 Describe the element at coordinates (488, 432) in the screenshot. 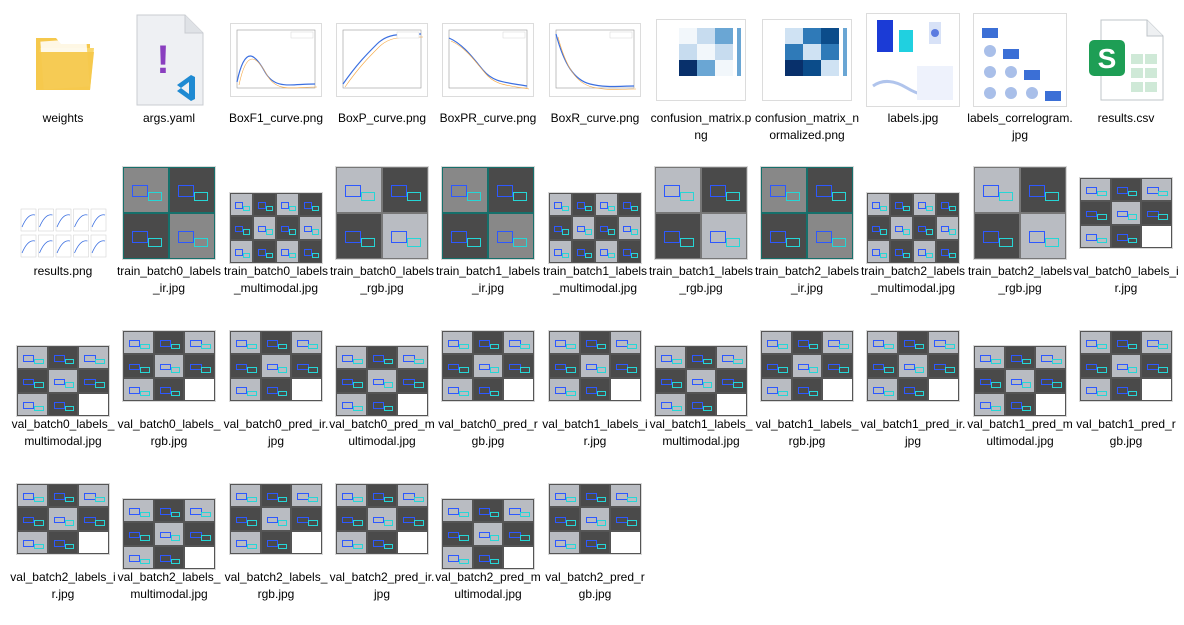

I see `file-name-label: val_batch0_pred_rgb.jpg` at that location.